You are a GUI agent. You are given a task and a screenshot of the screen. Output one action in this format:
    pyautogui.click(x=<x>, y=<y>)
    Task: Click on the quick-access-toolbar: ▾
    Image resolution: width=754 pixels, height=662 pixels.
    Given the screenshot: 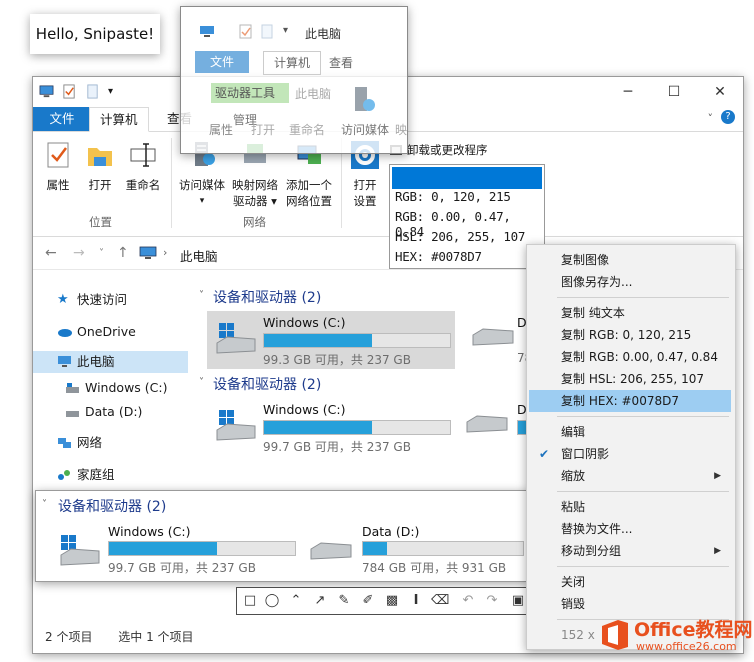 What is the action you would take?
    pyautogui.click(x=76, y=91)
    